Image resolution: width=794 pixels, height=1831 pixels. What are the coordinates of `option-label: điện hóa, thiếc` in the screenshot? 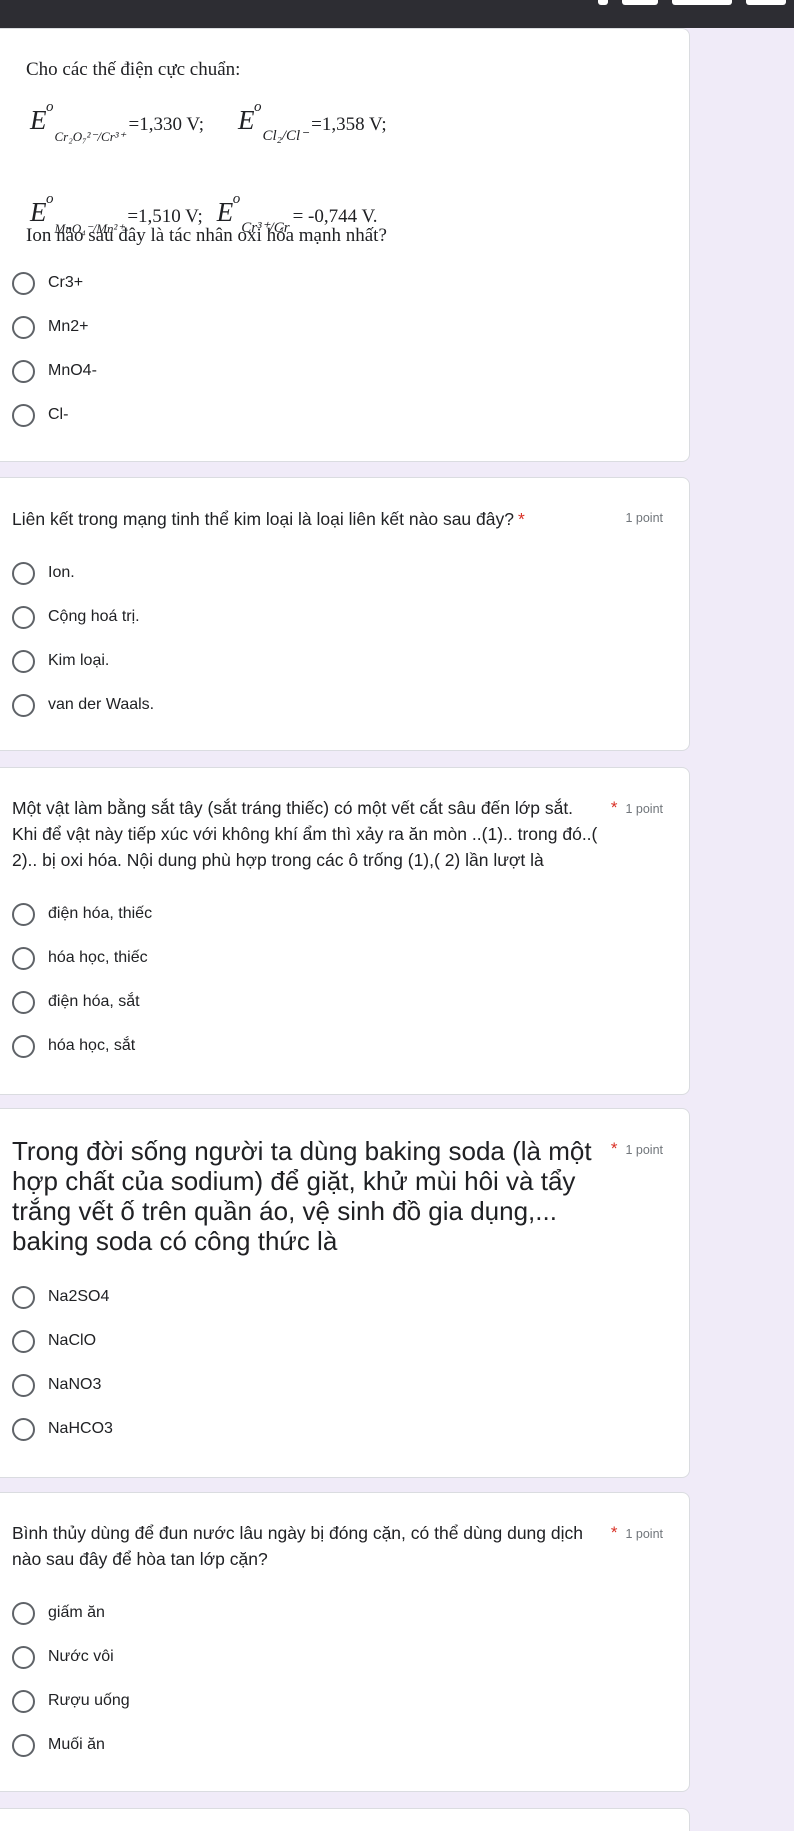 It's located at (100, 913).